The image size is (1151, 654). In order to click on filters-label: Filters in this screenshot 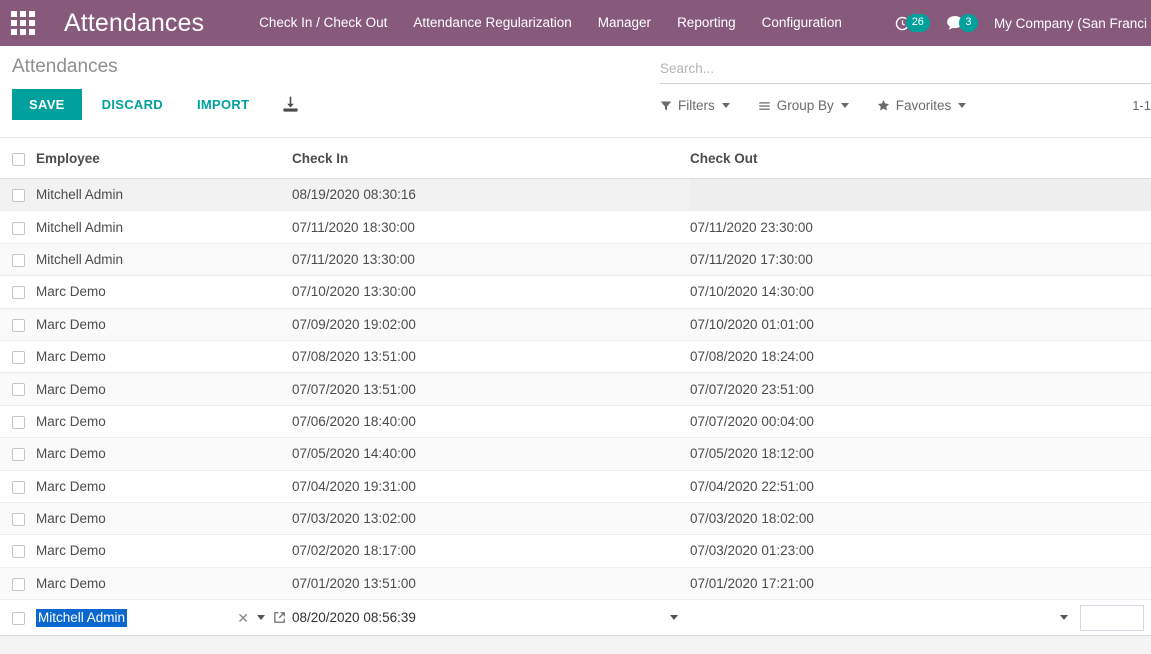, I will do `click(696, 105)`.